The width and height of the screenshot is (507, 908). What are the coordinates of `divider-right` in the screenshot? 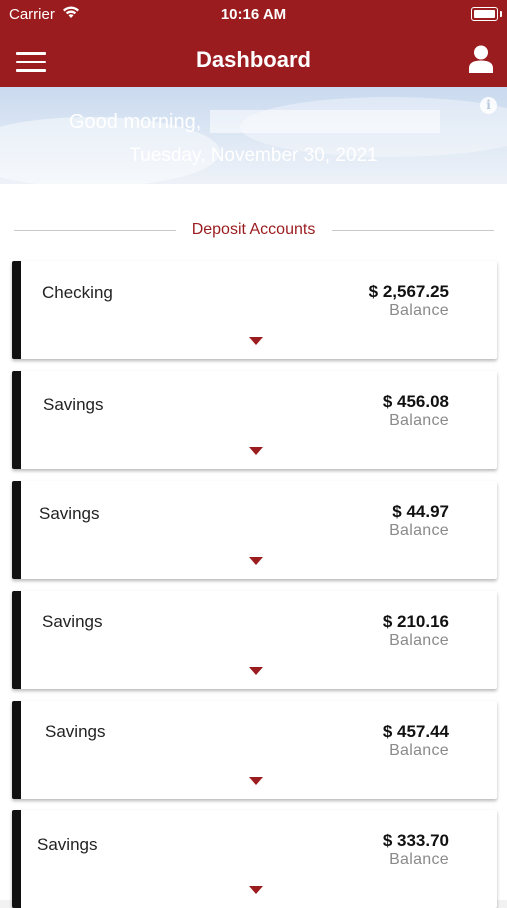 It's located at (413, 230).